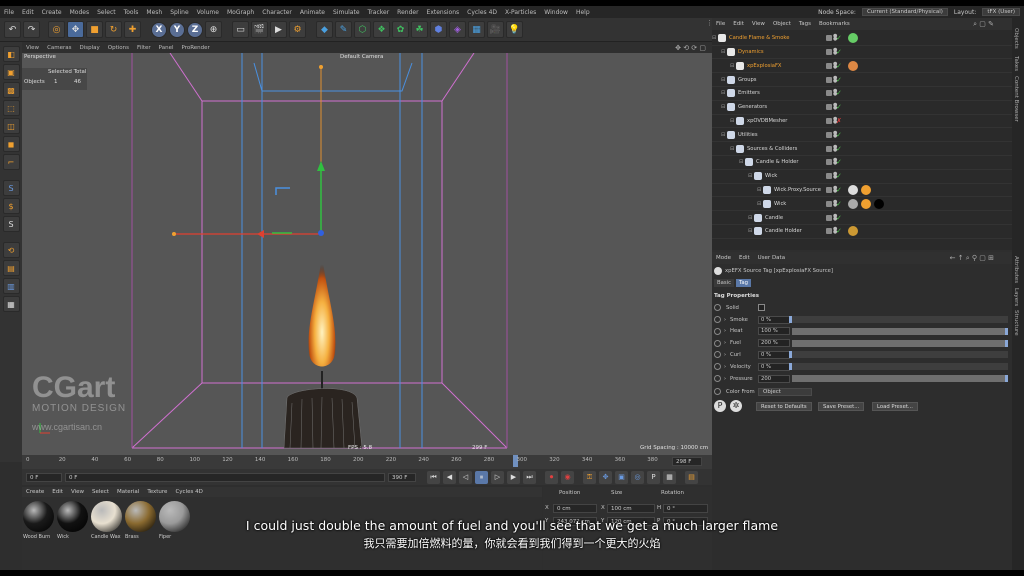 The image size is (1024, 576). What do you see at coordinates (75, 29) in the screenshot?
I see `move-tool-icon: ✥` at bounding box center [75, 29].